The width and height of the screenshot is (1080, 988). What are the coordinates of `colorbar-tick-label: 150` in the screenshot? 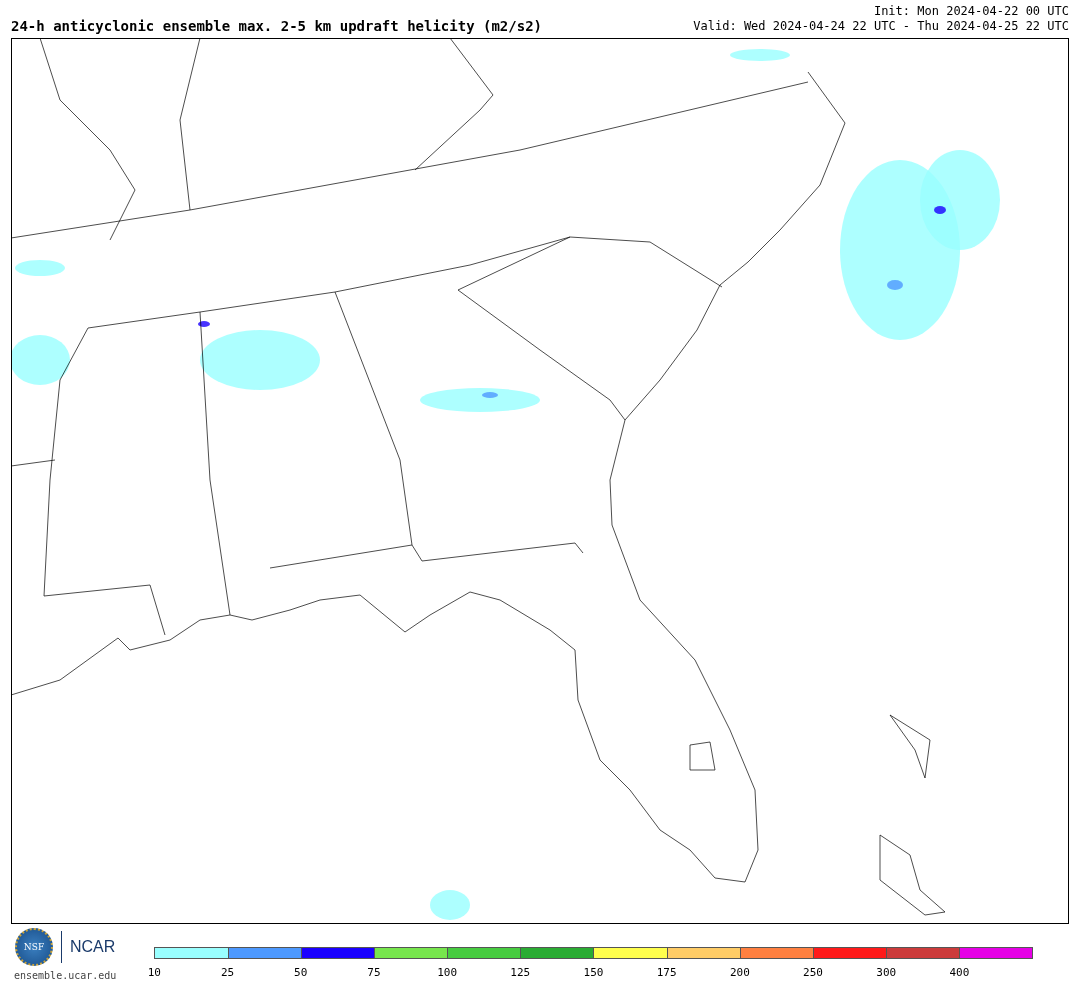 It's located at (593, 972).